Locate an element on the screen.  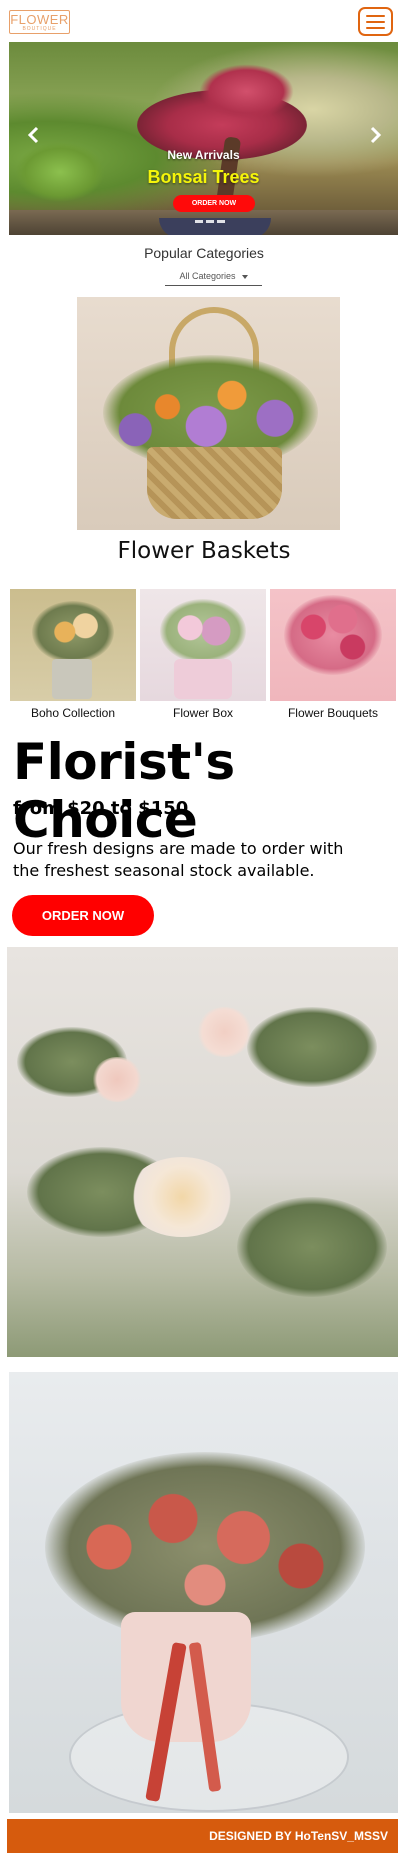
florists-choice-title: Florist's Choice is located at coordinates (124, 791).